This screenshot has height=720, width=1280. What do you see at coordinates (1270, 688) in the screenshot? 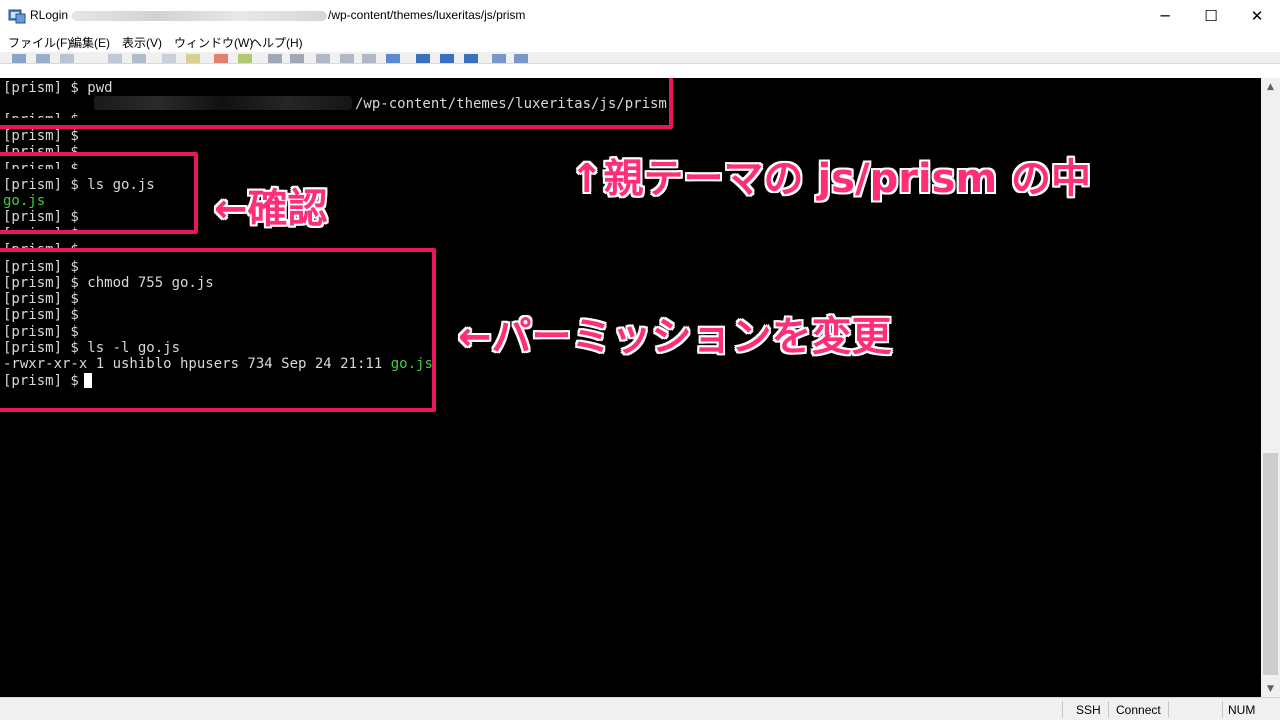
I see `scroll-down-arrow-icon: ▼` at bounding box center [1270, 688].